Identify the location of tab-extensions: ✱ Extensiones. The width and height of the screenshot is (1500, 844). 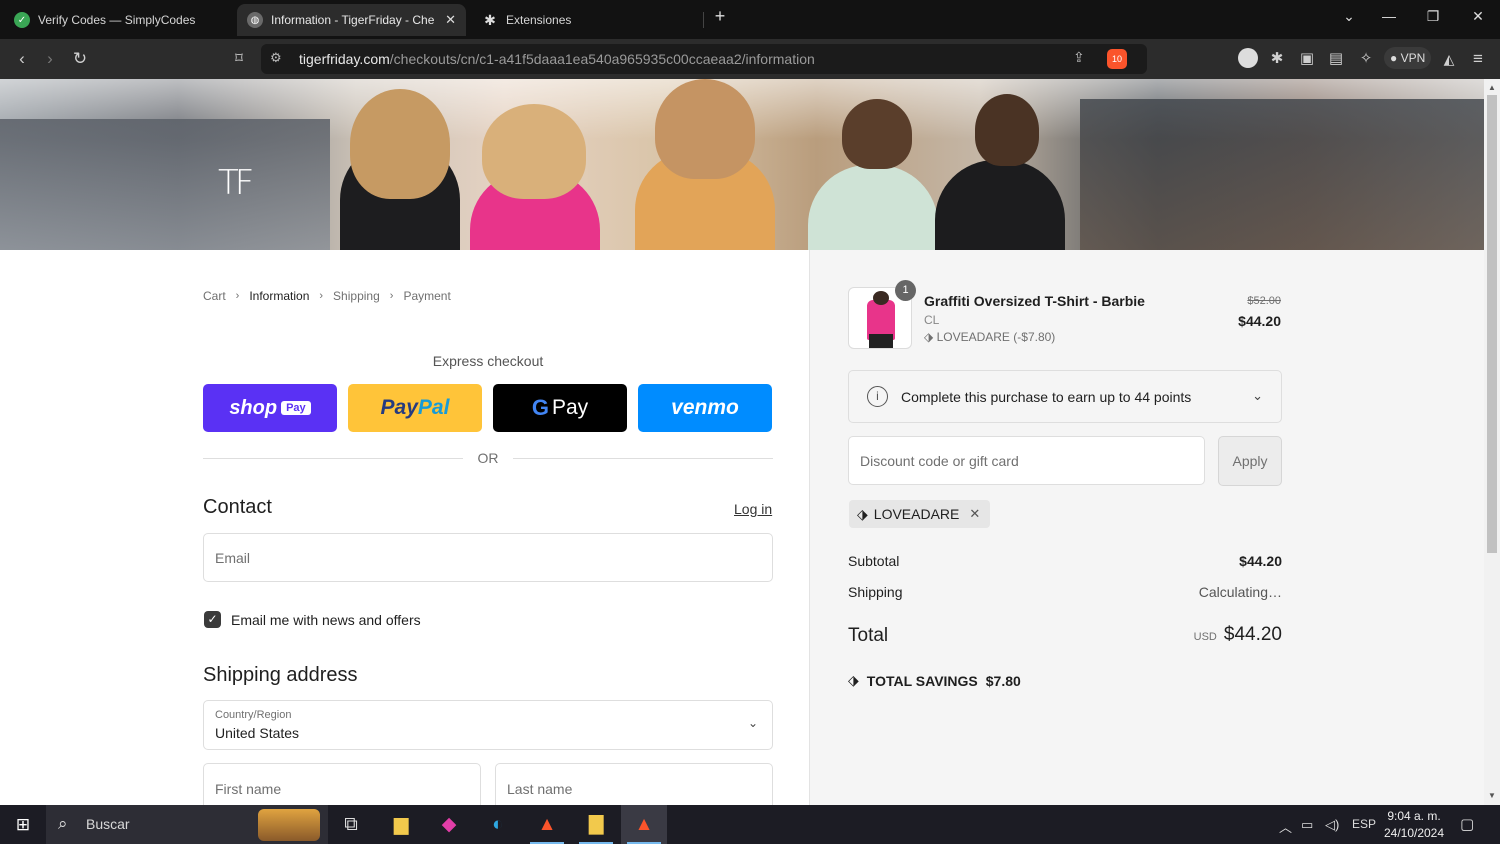
(585, 20).